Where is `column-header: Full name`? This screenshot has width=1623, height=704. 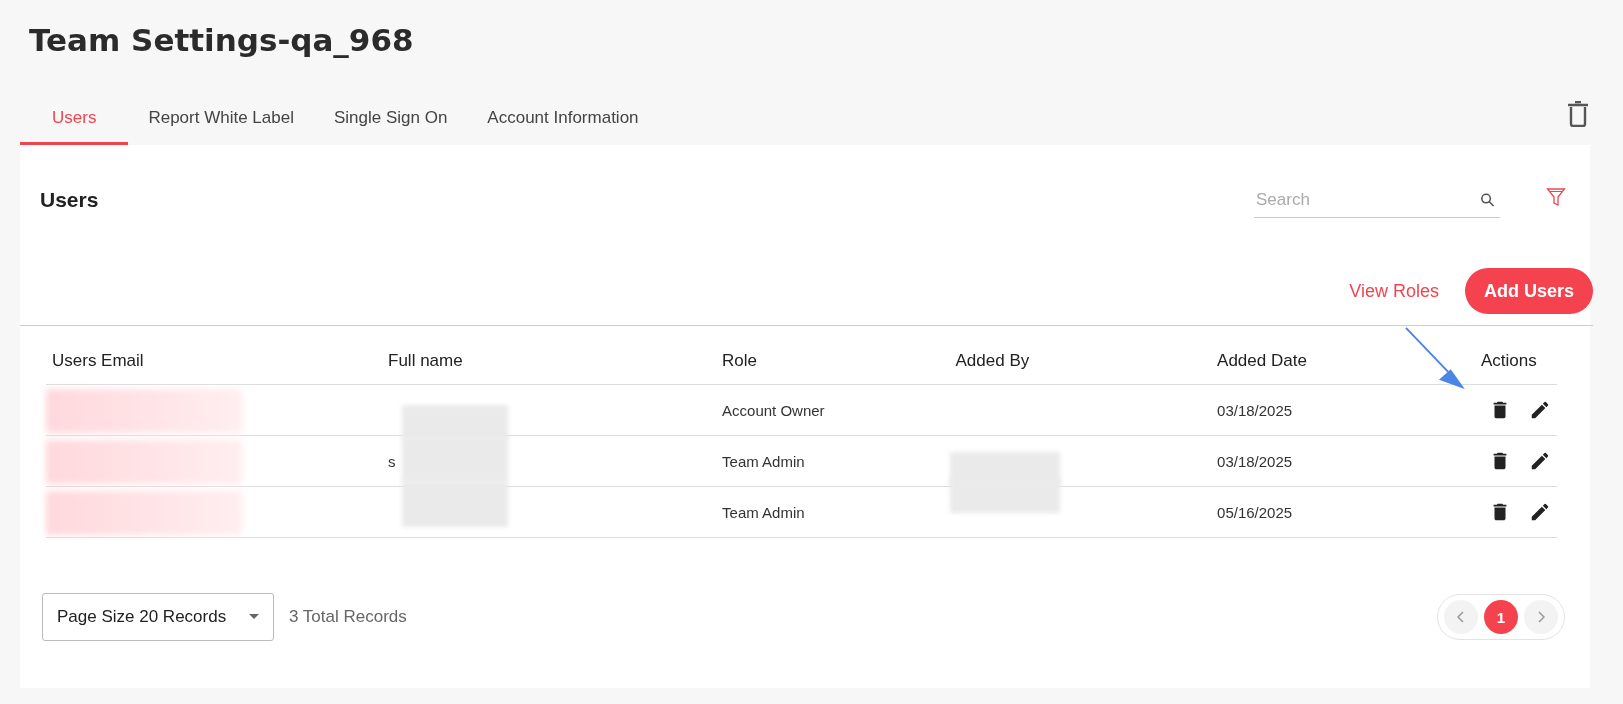
column-header: Full name is located at coordinates (425, 360).